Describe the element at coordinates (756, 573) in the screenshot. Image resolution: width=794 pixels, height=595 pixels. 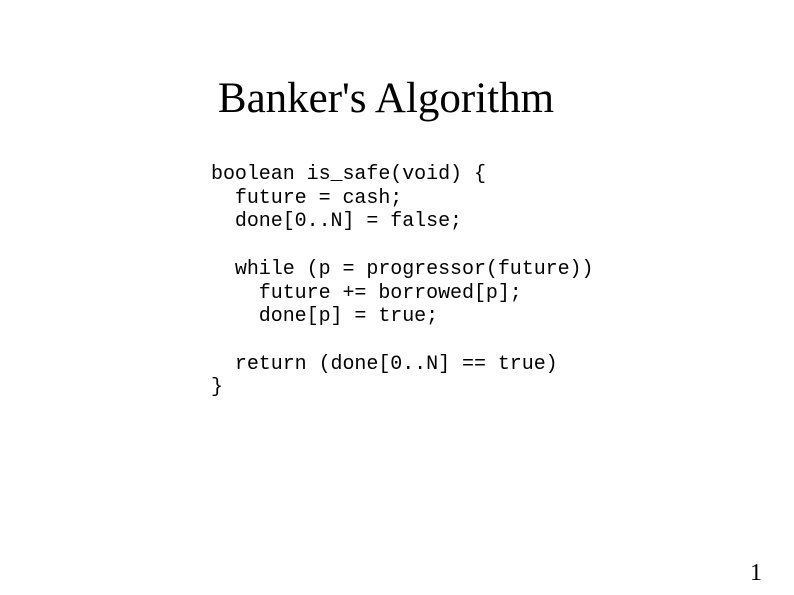
I see `page-number: 1` at that location.